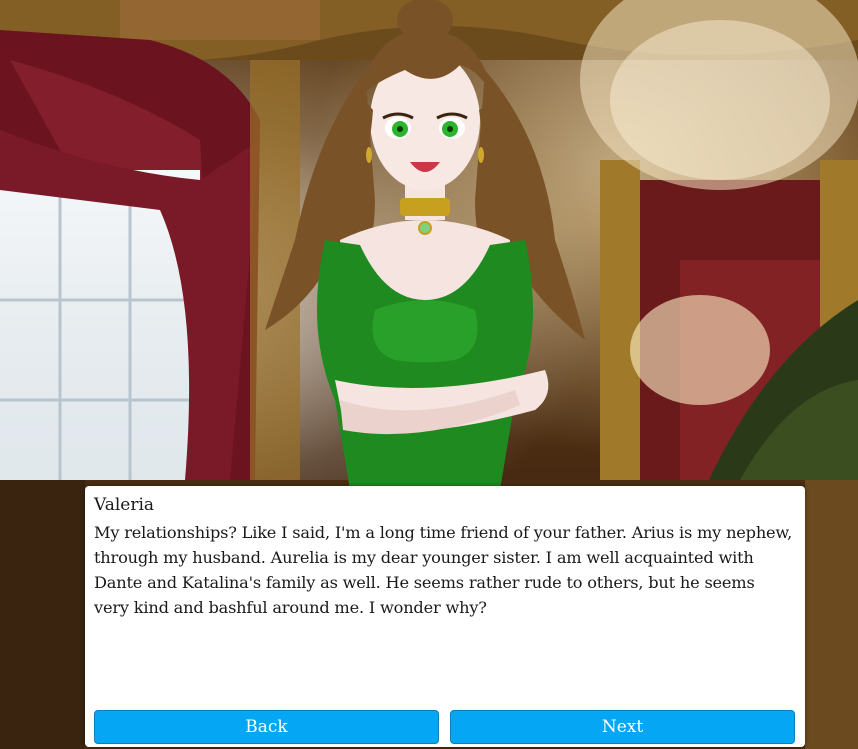 The height and width of the screenshot is (749, 858). I want to click on next-button: Next, so click(622, 727).